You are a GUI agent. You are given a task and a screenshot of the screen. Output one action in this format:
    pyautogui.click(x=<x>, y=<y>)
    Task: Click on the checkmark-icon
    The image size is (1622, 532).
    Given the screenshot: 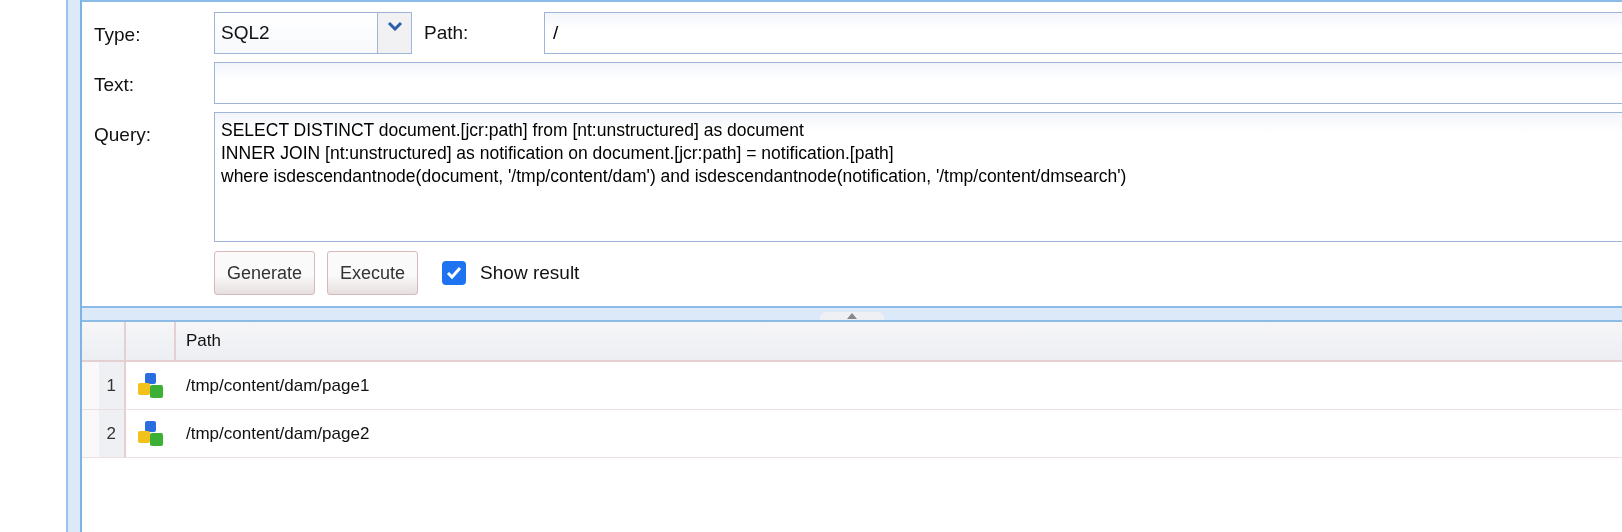 What is the action you would take?
    pyautogui.click(x=454, y=273)
    